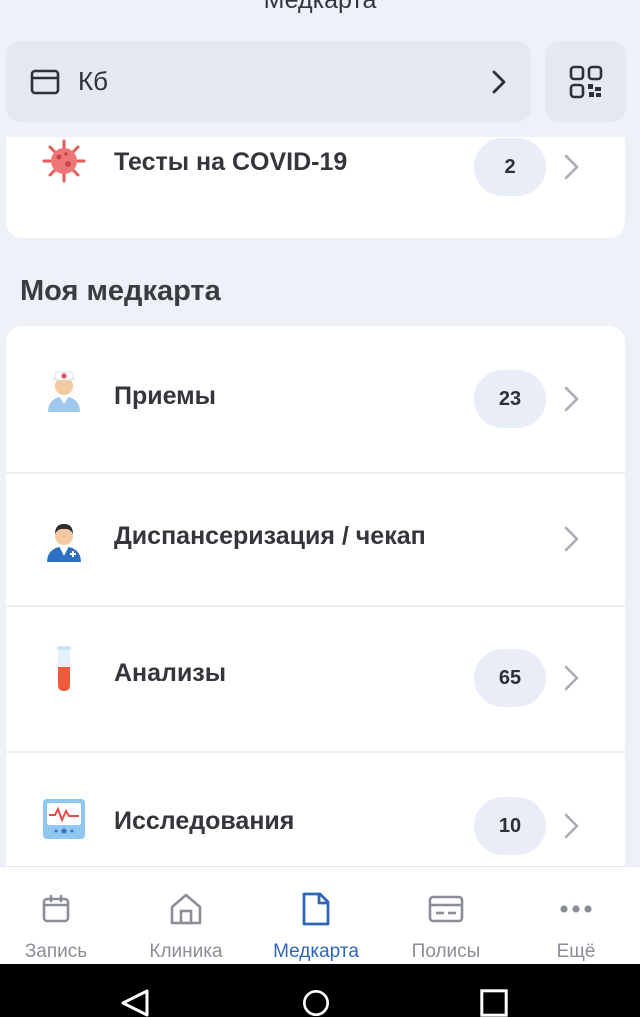  What do you see at coordinates (510, 167) in the screenshot?
I see `covid-count-badge: 2` at bounding box center [510, 167].